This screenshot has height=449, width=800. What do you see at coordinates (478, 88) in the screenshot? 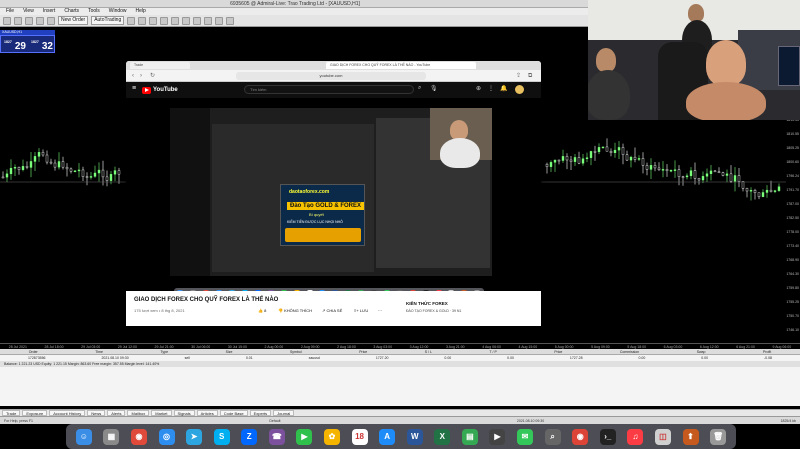
I see `create-icon: ⊕` at bounding box center [478, 88].